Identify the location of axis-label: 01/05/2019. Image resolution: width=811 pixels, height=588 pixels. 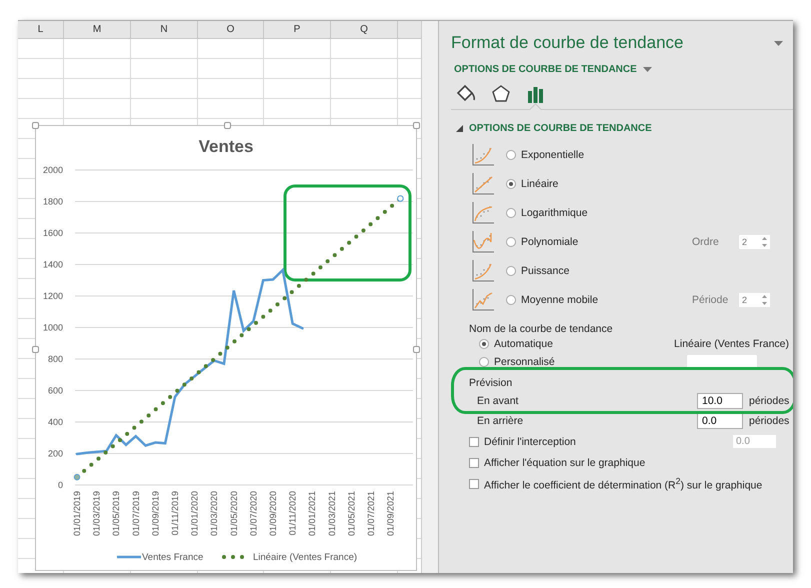
(116, 513).